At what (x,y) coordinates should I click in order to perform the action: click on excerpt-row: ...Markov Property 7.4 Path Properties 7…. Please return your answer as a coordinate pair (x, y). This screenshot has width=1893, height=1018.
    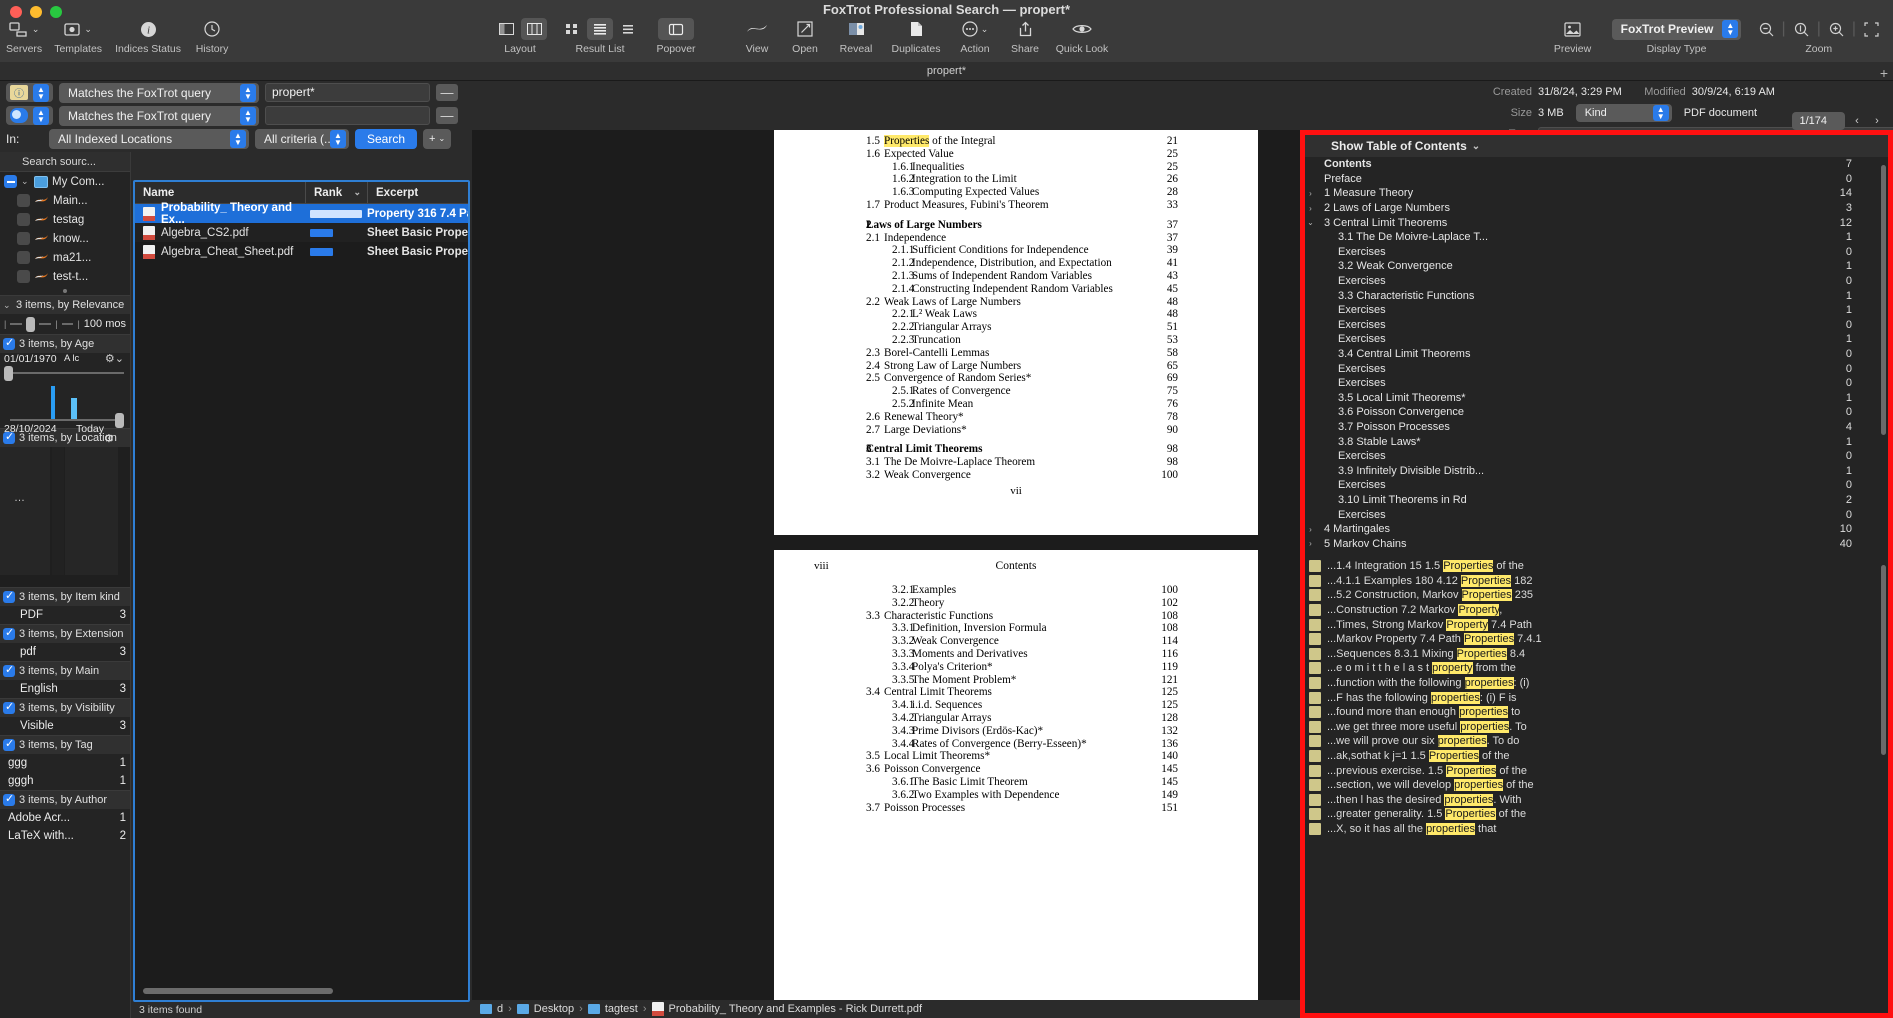
    Looking at the image, I should click on (1596, 639).